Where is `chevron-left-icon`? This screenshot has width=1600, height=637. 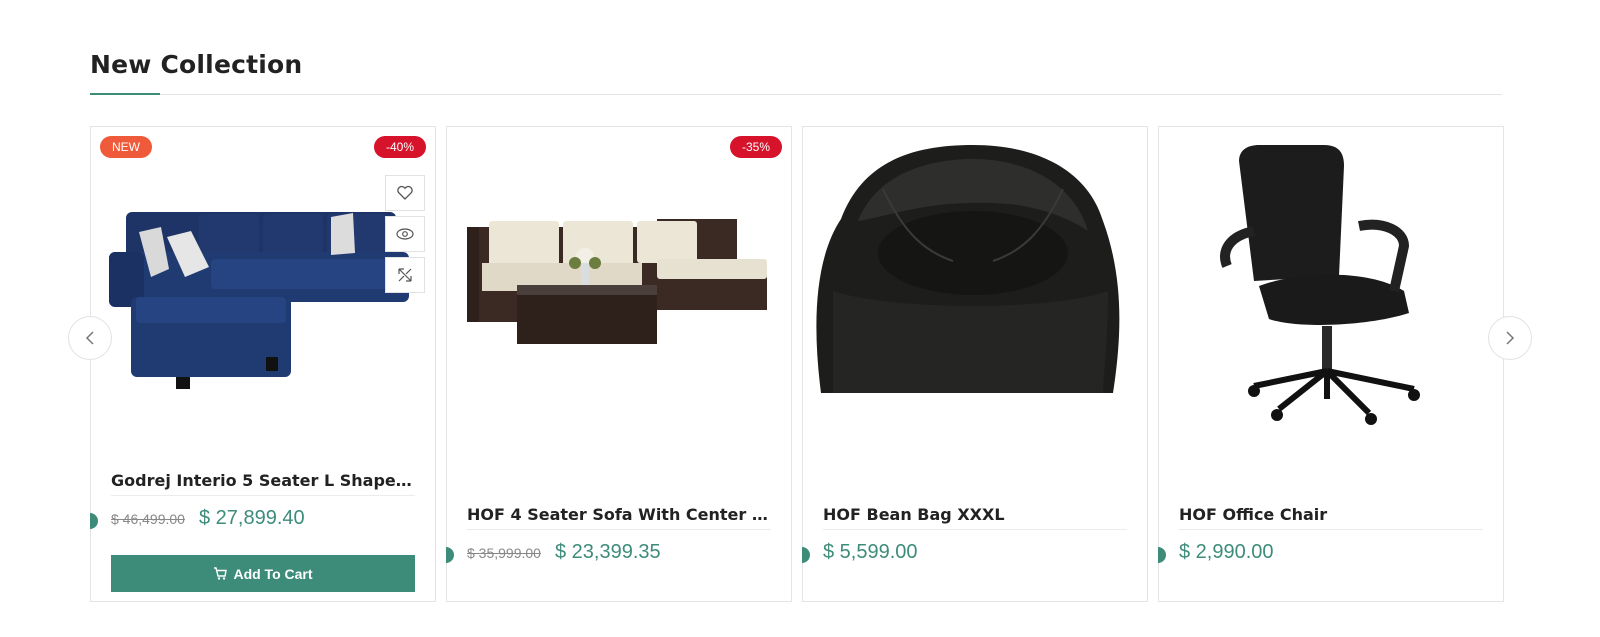 chevron-left-icon is located at coordinates (89, 338).